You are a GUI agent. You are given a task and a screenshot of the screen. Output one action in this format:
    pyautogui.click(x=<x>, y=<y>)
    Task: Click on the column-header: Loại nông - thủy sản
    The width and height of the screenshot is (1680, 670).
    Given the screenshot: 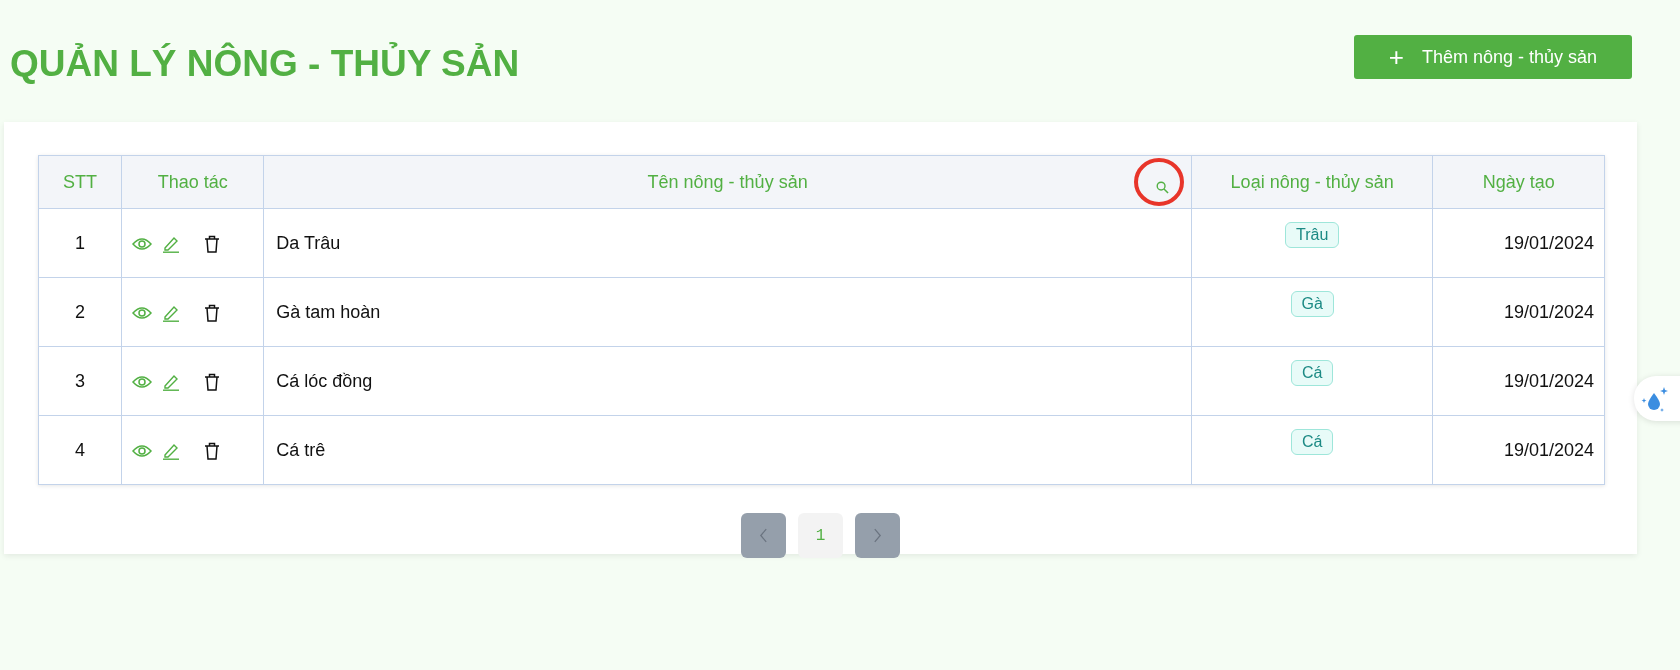 What is the action you would take?
    pyautogui.click(x=1312, y=182)
    